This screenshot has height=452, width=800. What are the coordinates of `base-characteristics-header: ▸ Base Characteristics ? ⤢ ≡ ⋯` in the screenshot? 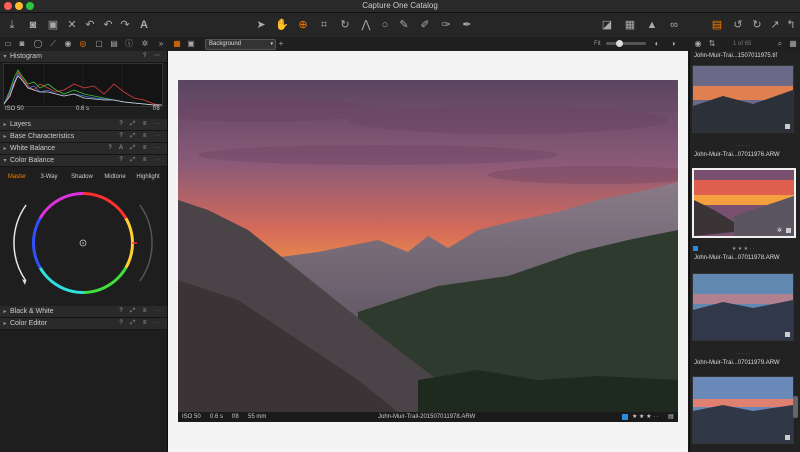 It's located at (83, 137).